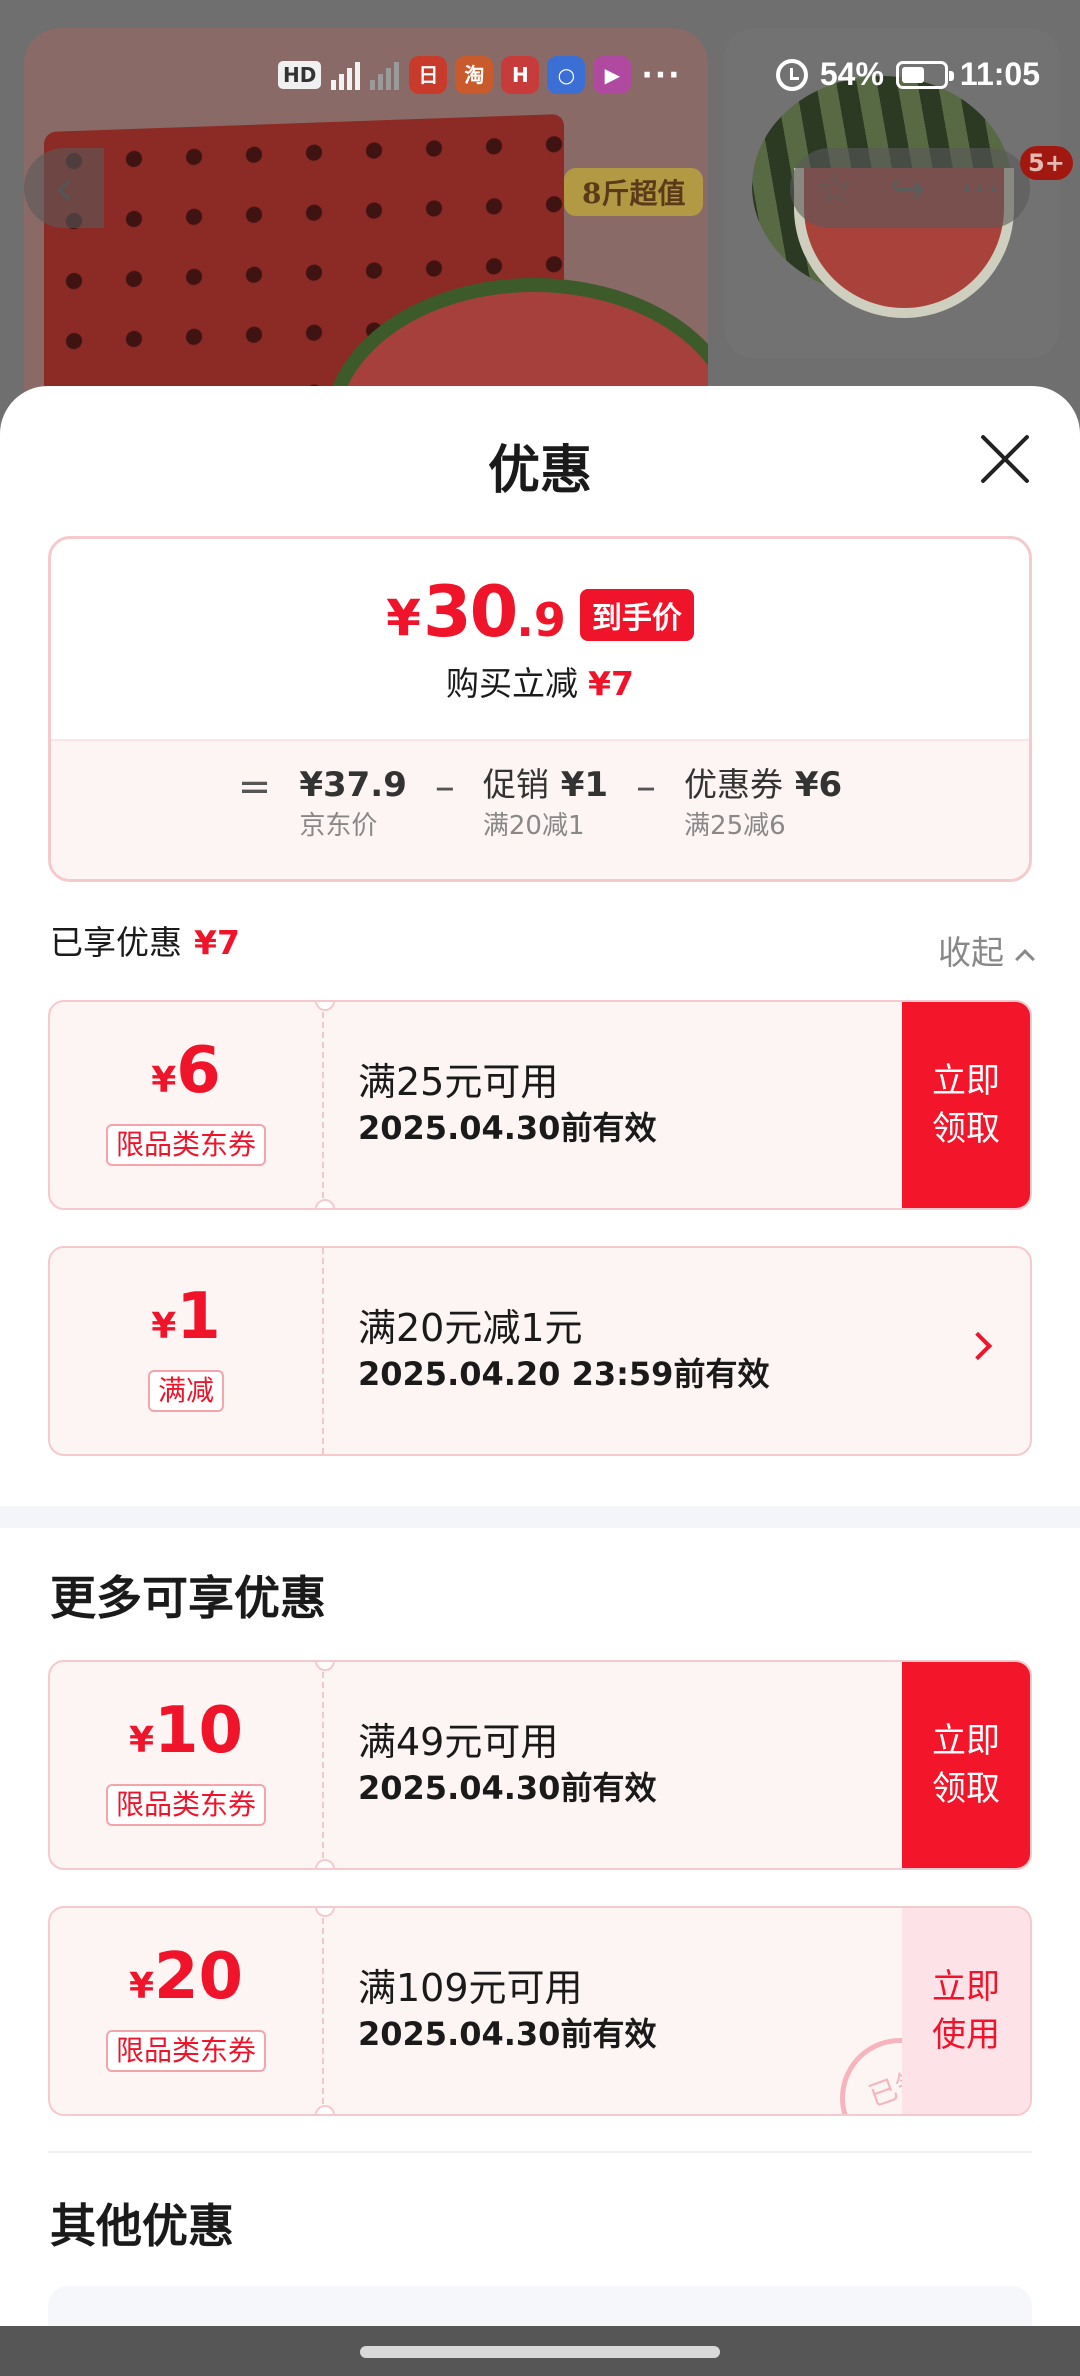 Image resolution: width=1080 pixels, height=2376 pixels. I want to click on hd-icon: HD, so click(300, 75).